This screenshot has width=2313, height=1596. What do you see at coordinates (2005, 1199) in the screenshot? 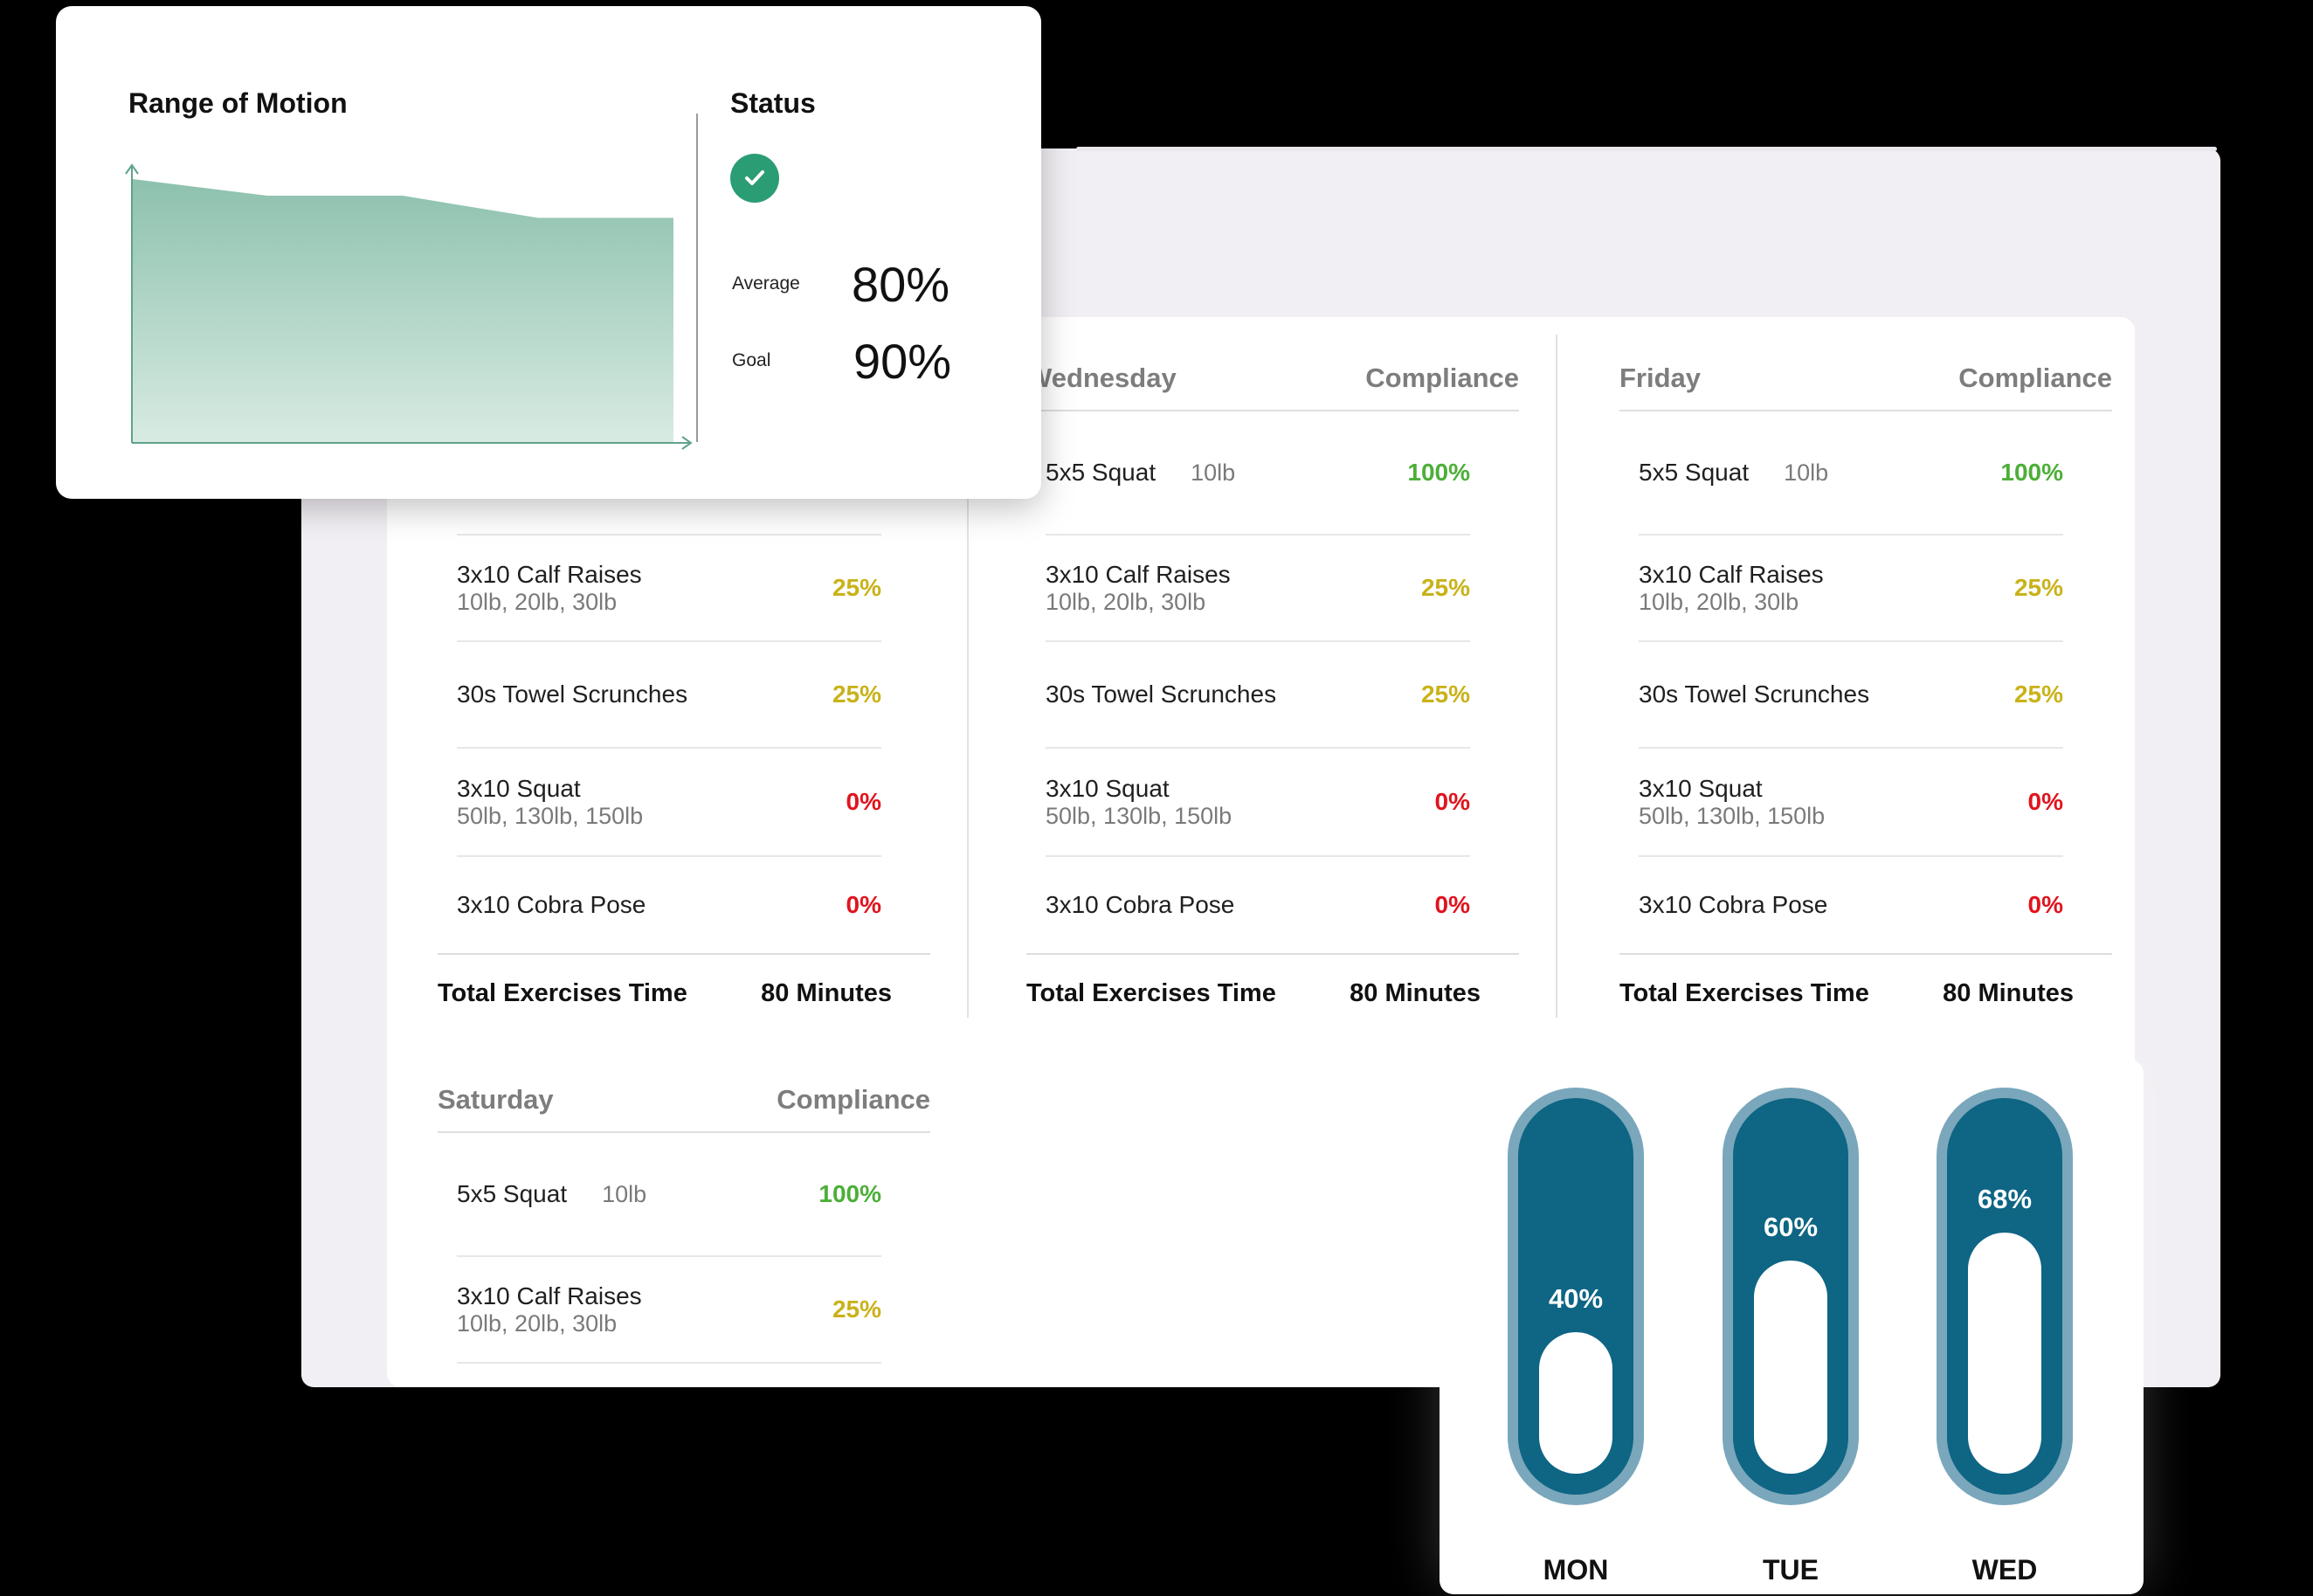
I see `pill-value: 68%` at bounding box center [2005, 1199].